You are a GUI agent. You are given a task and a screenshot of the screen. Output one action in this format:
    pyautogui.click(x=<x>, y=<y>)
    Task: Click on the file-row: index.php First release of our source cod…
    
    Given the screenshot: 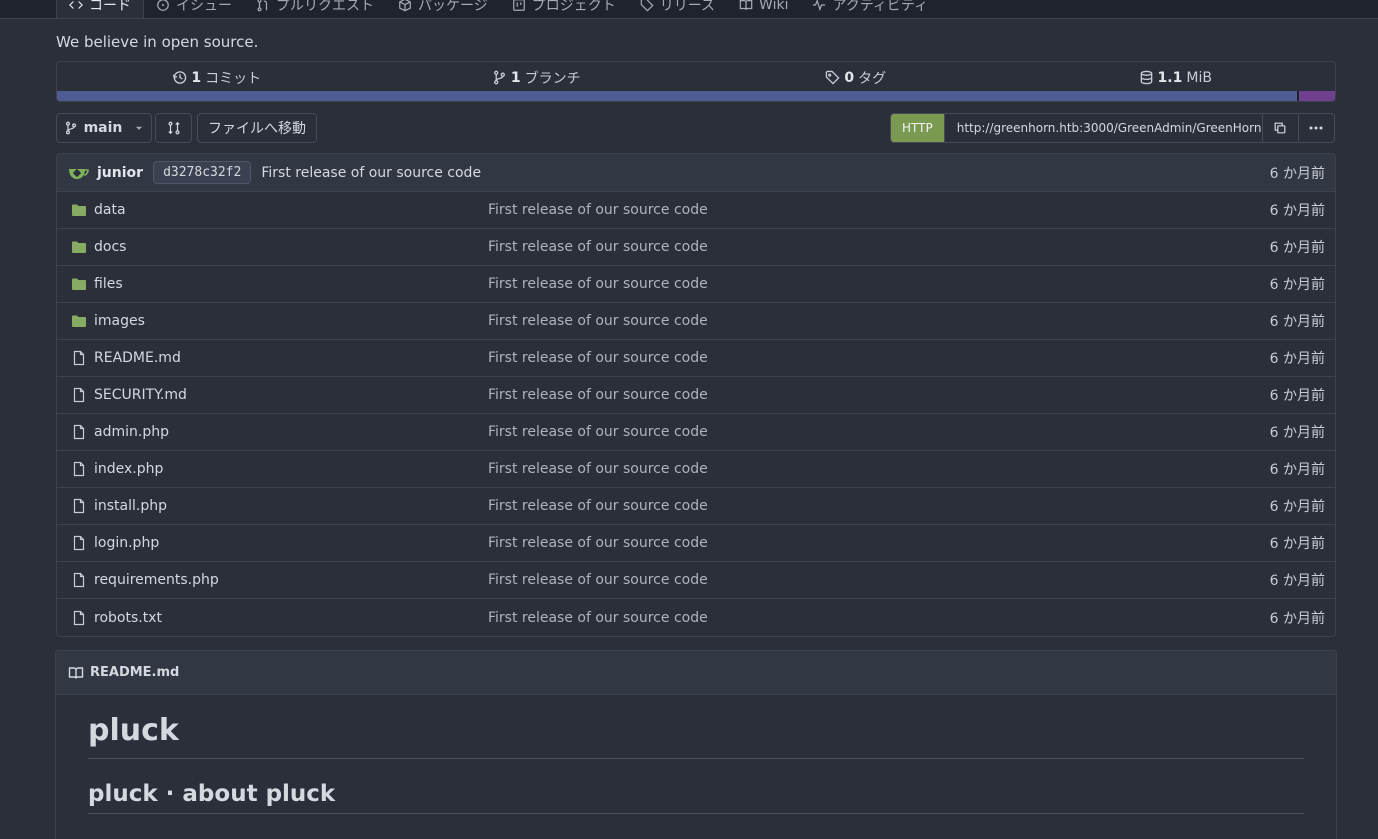 What is the action you would take?
    pyautogui.click(x=696, y=469)
    